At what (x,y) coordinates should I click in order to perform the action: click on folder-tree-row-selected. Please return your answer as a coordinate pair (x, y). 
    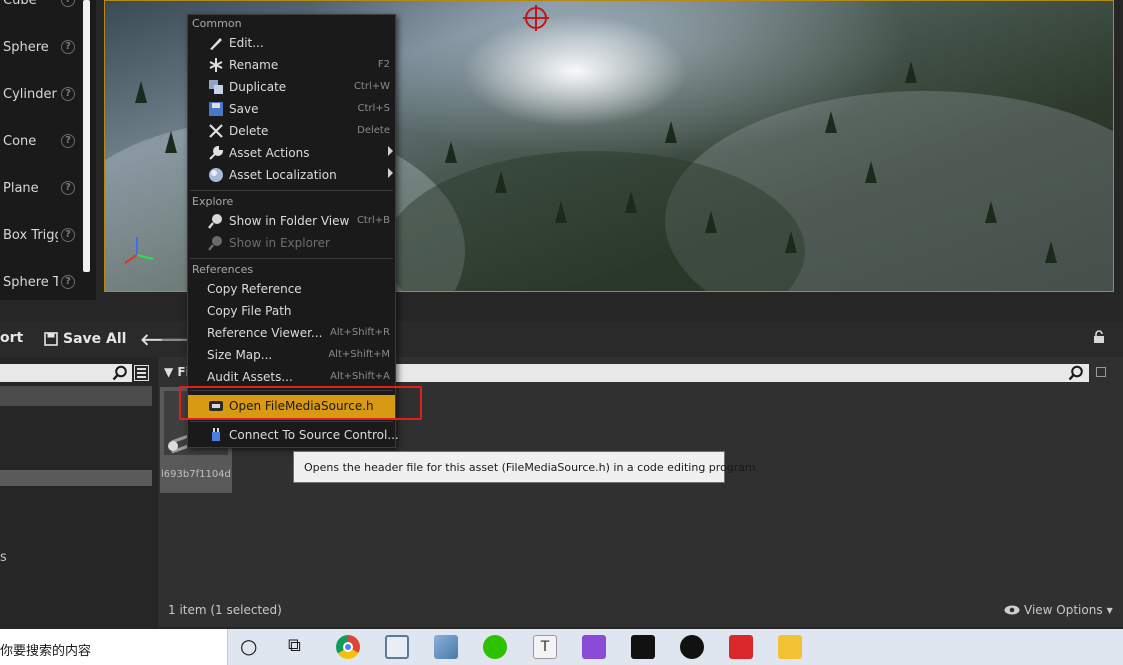
    Looking at the image, I should click on (76, 478).